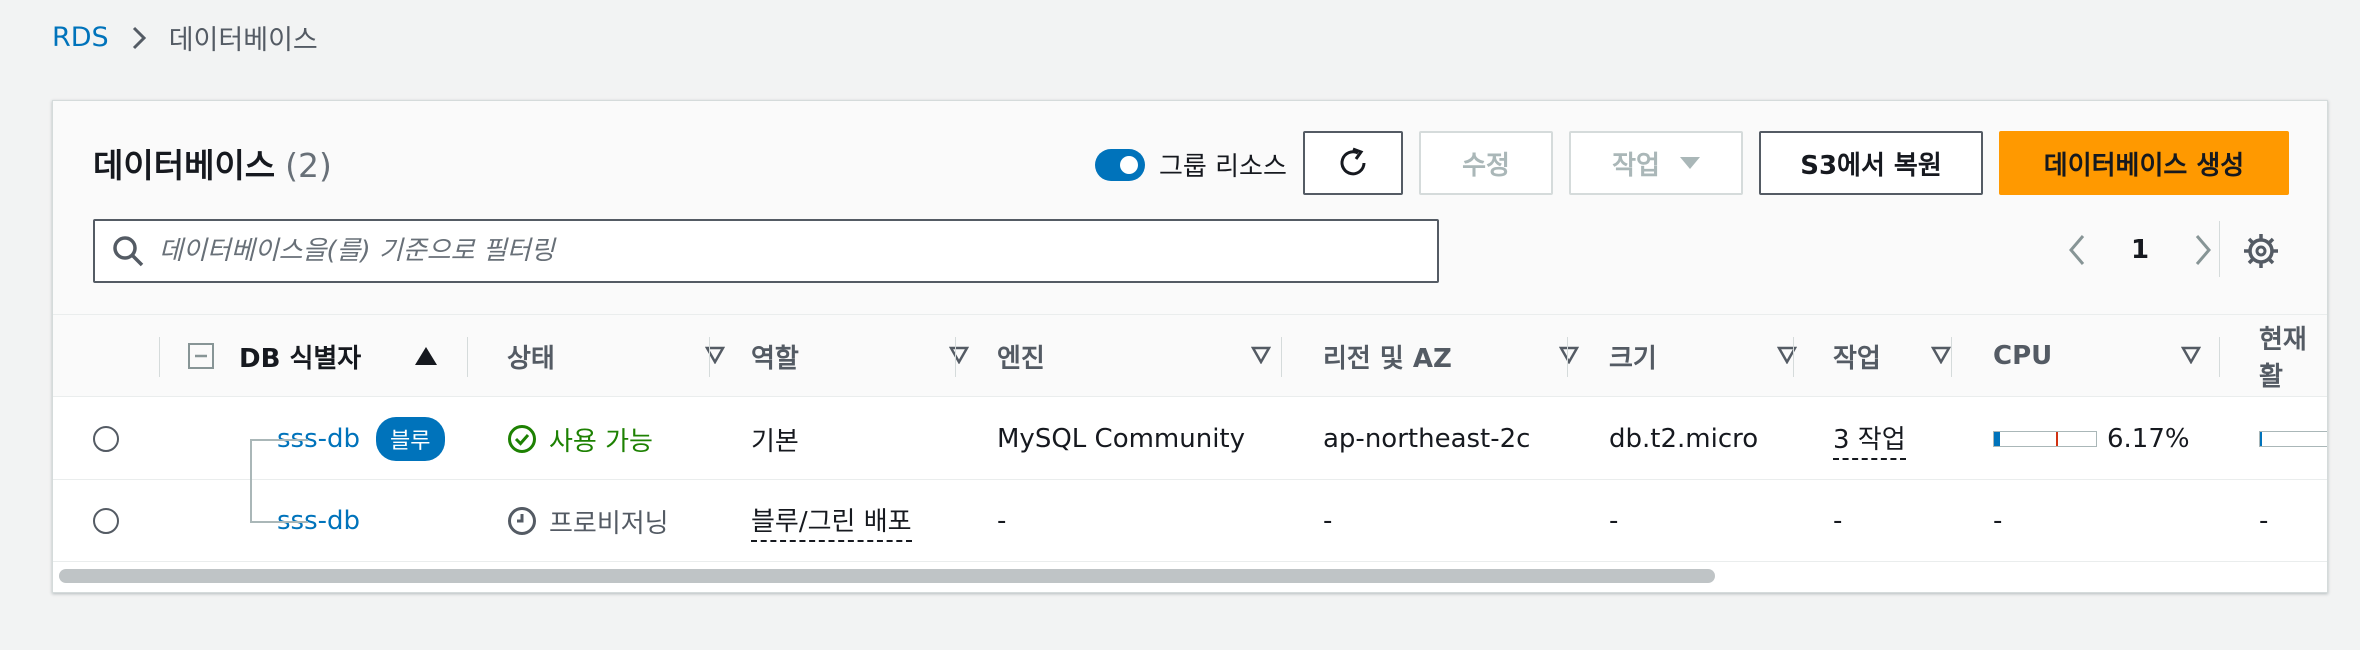 Image resolution: width=2360 pixels, height=650 pixels. Describe the element at coordinates (243, 40) in the screenshot. I see `breadcrumb-current: 데이터베이스` at that location.